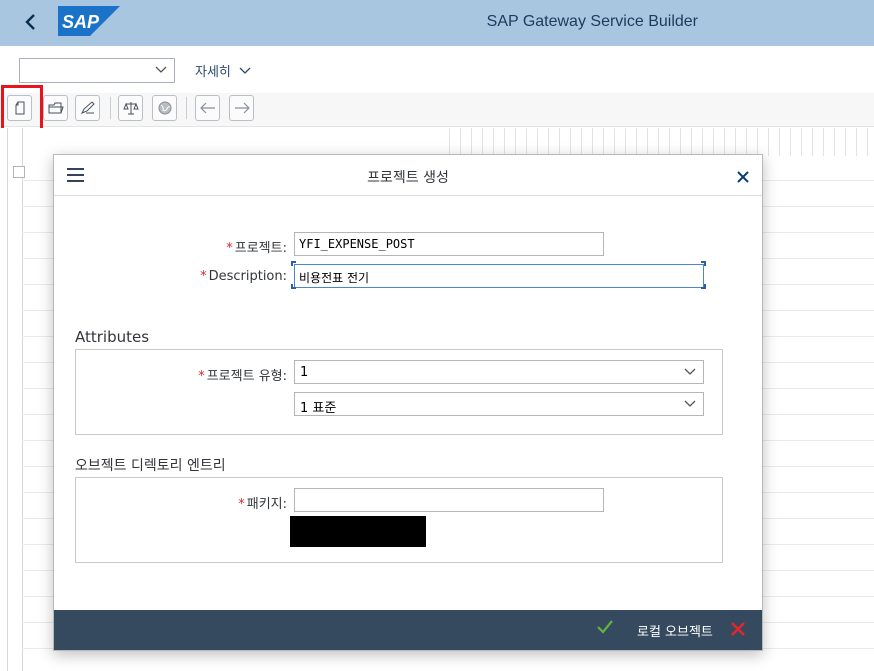 This screenshot has height=671, width=874. What do you see at coordinates (661, 142) in the screenshot?
I see `grid-ruler` at bounding box center [661, 142].